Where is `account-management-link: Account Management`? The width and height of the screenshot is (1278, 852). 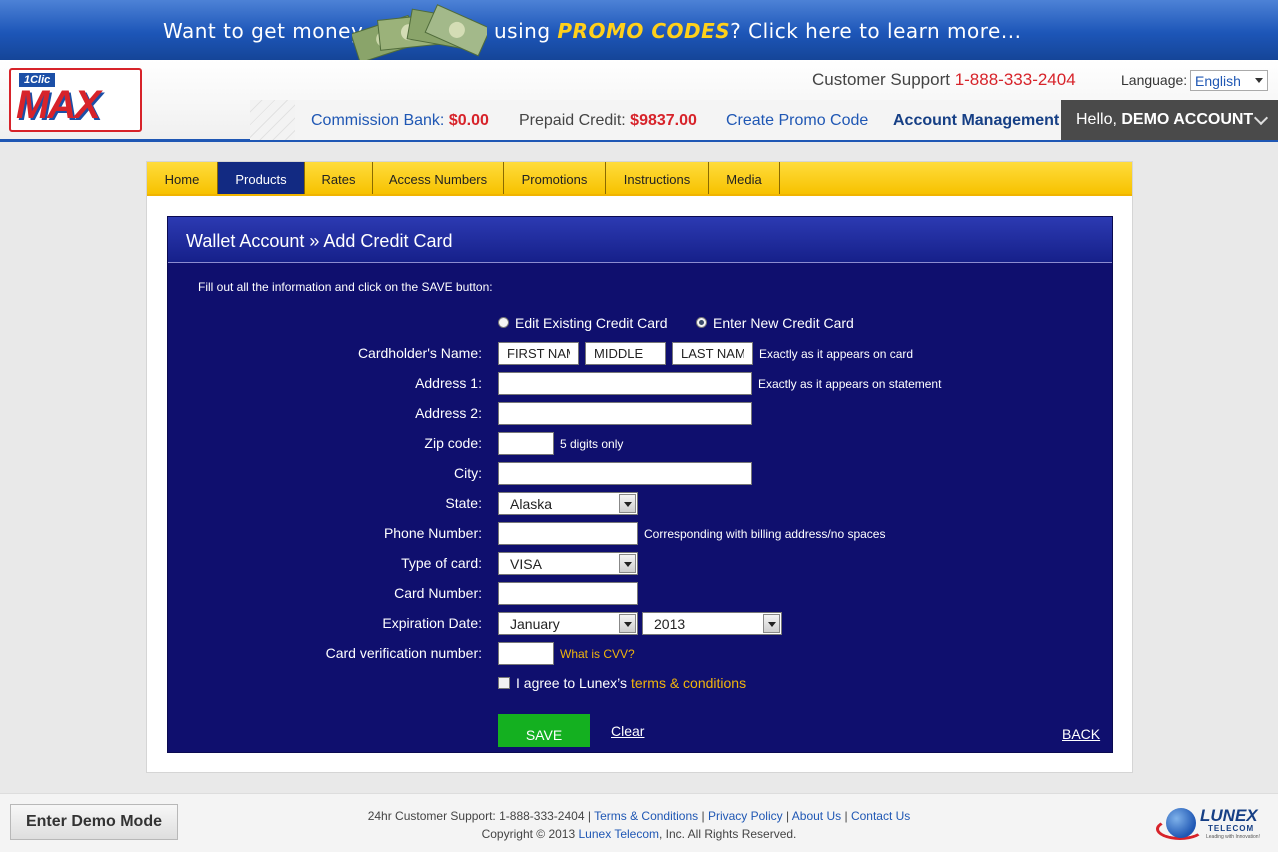
account-management-link: Account Management is located at coordinates (976, 121).